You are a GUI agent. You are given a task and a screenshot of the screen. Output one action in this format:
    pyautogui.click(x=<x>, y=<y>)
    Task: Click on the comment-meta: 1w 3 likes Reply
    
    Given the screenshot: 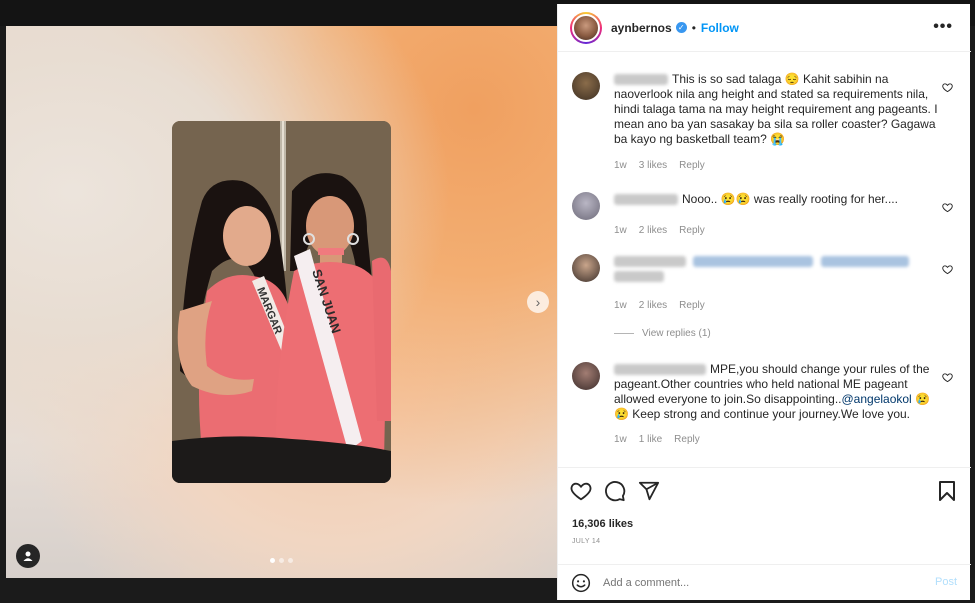 What is the action you would take?
    pyautogui.click(x=659, y=165)
    